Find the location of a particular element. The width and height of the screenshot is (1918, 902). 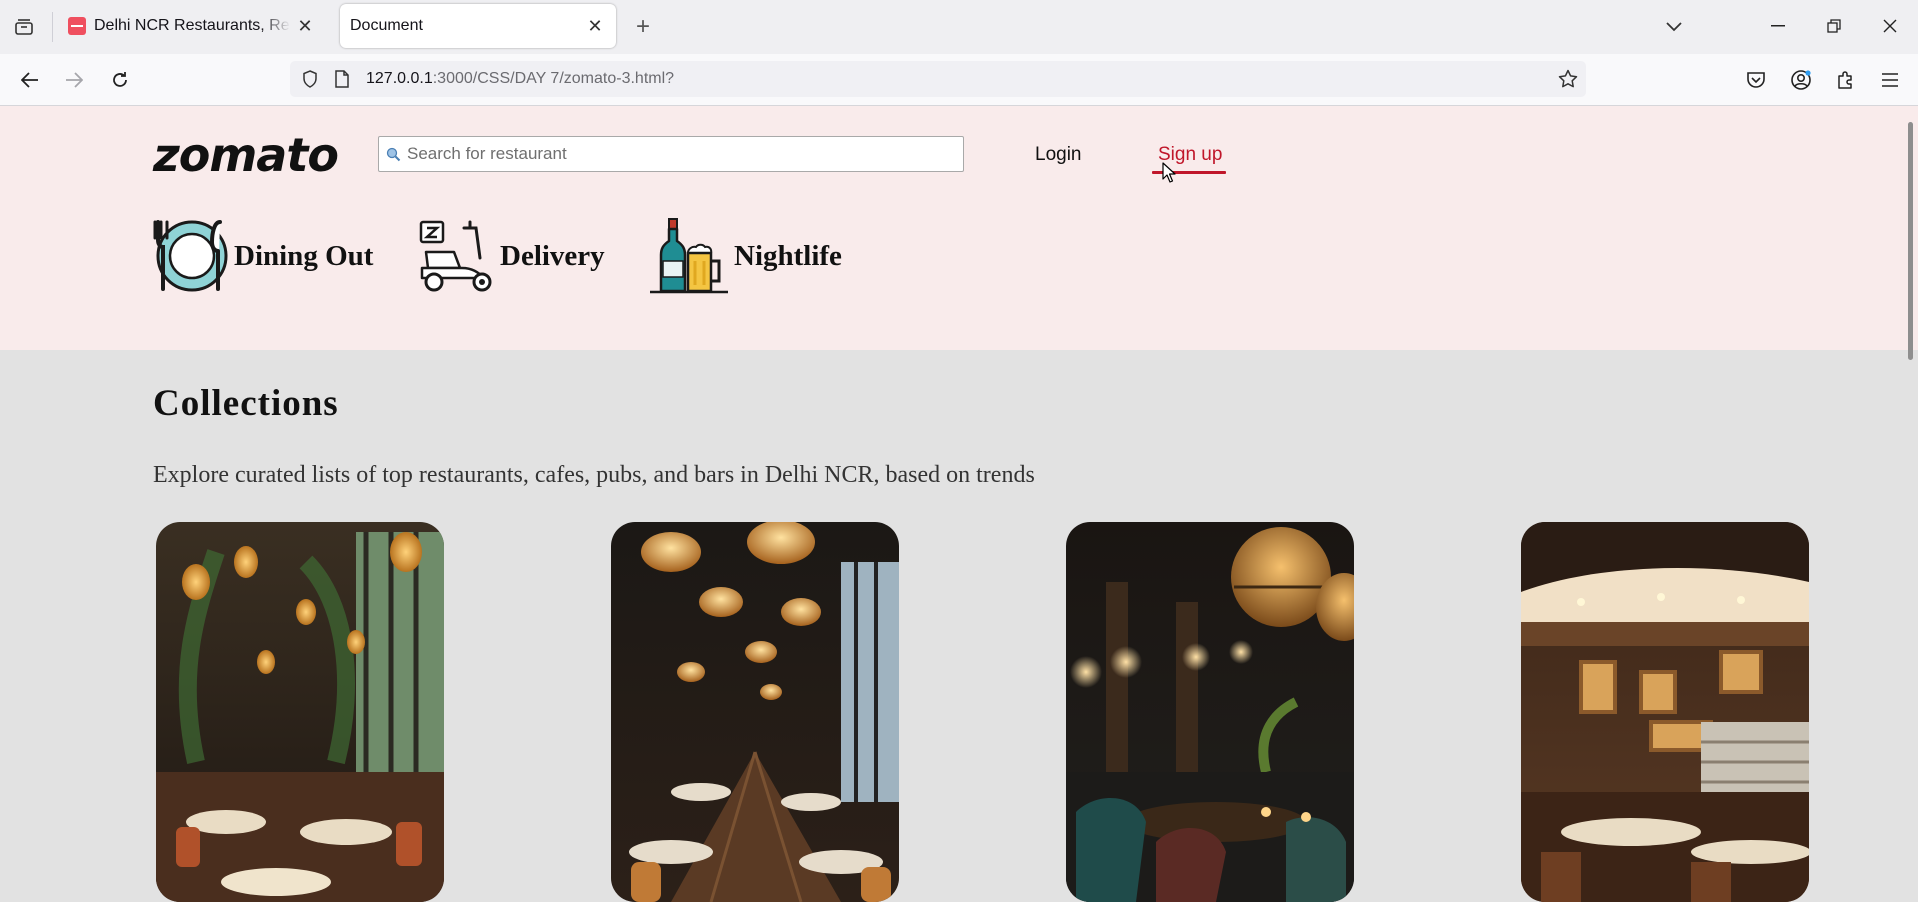

wine-beer-icon is located at coordinates (689, 256).